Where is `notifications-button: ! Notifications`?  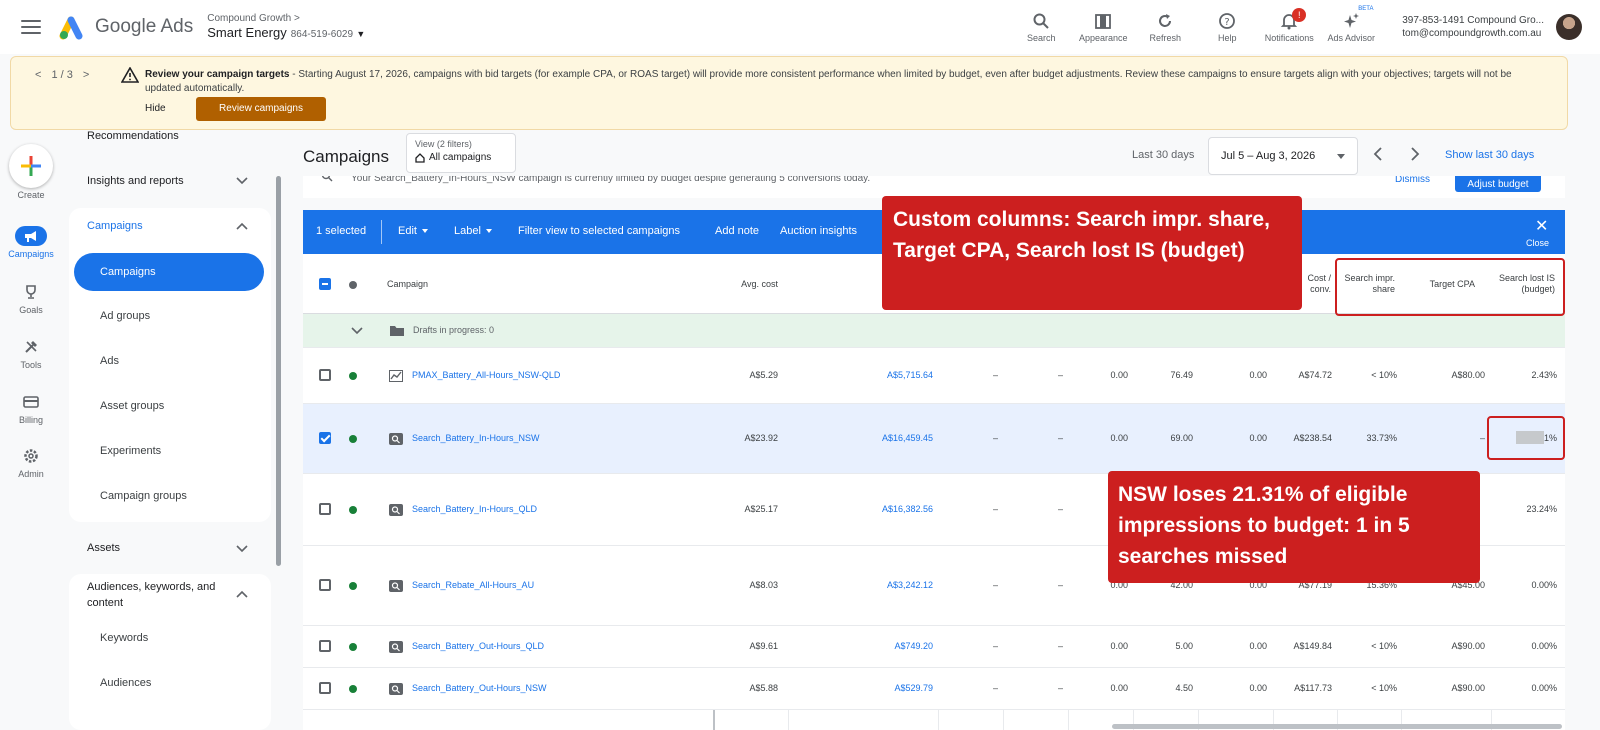 notifications-button: ! Notifications is located at coordinates (1289, 25).